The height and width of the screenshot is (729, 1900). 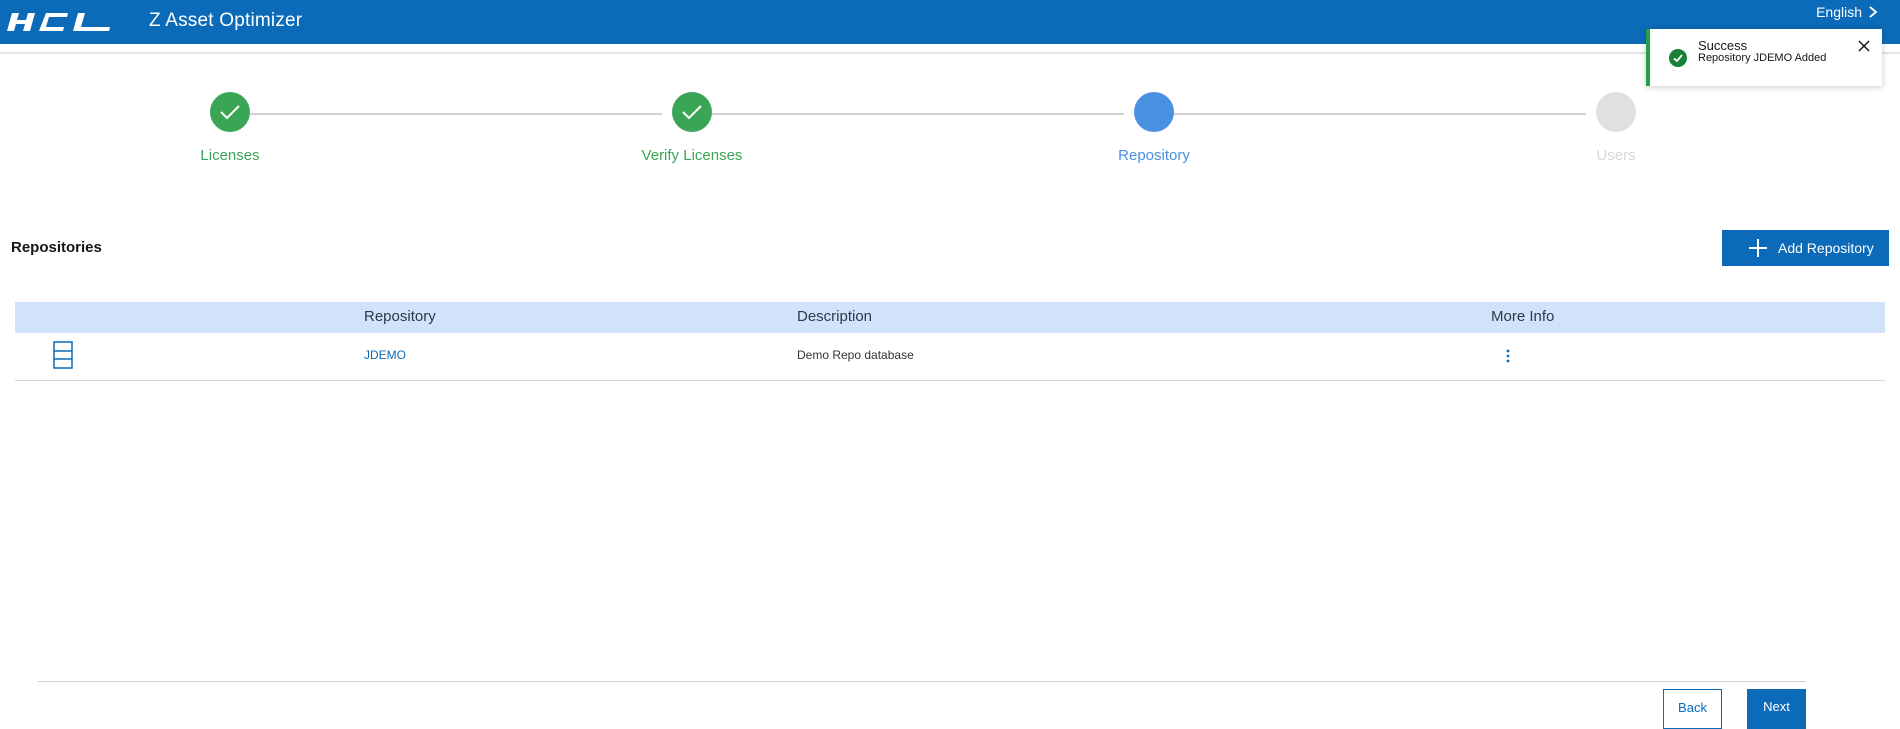 I want to click on database-icon, so click(x=63, y=355).